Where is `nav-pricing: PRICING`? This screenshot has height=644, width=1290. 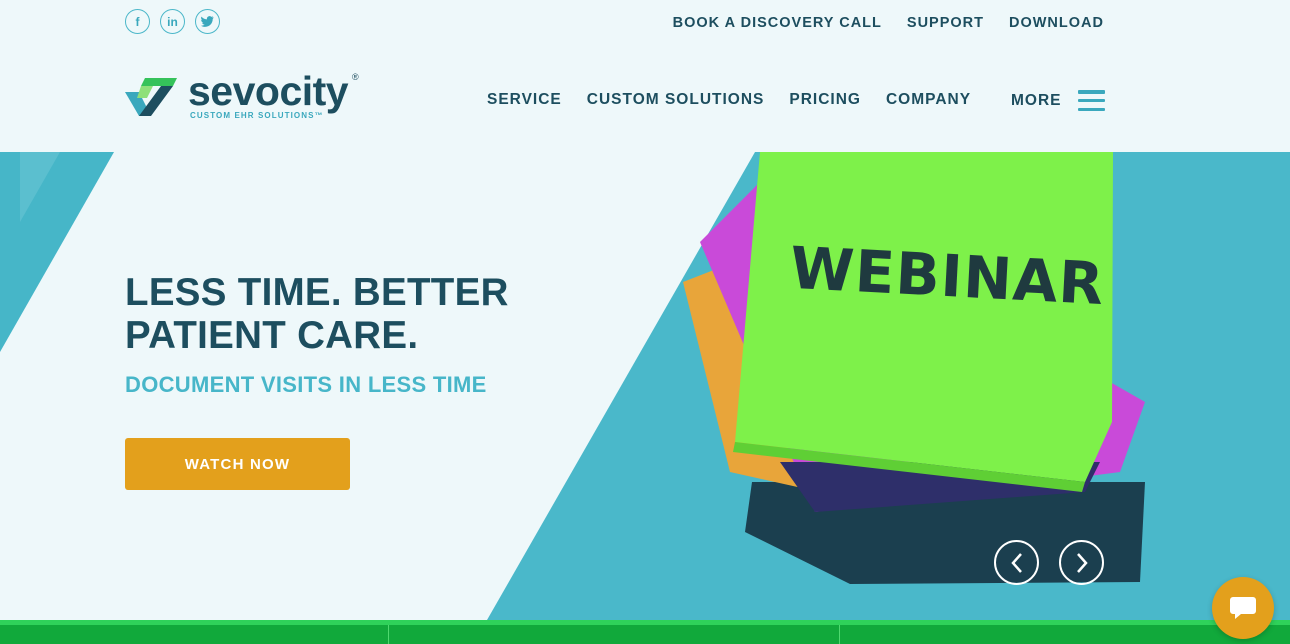 nav-pricing: PRICING is located at coordinates (825, 100).